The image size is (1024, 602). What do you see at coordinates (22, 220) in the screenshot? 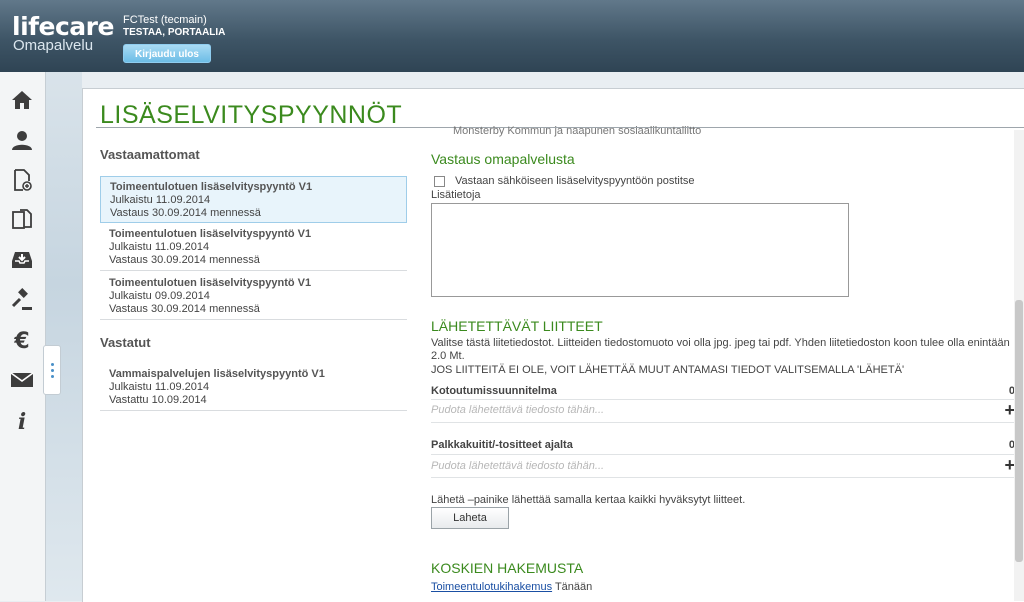
I see `documents-icon` at bounding box center [22, 220].